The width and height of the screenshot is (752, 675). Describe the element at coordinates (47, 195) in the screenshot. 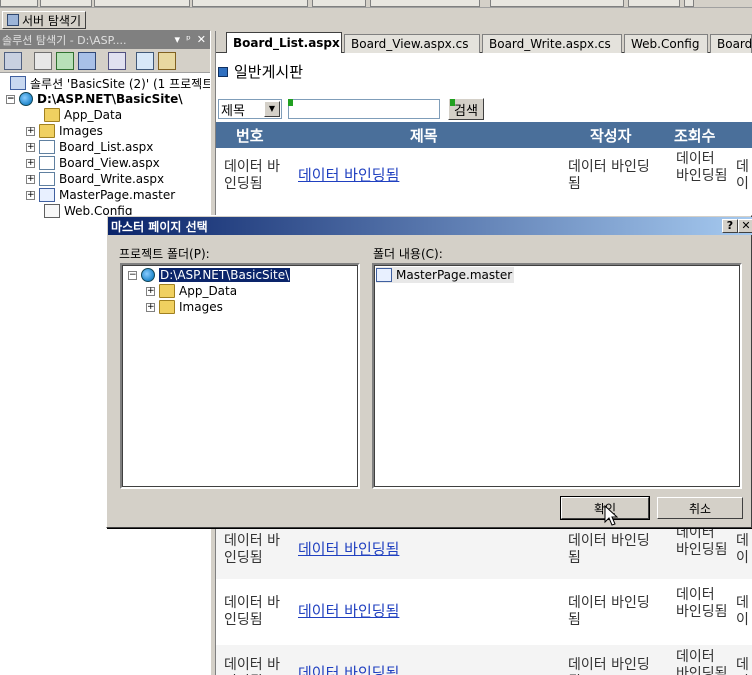

I see `master-page-icon` at that location.